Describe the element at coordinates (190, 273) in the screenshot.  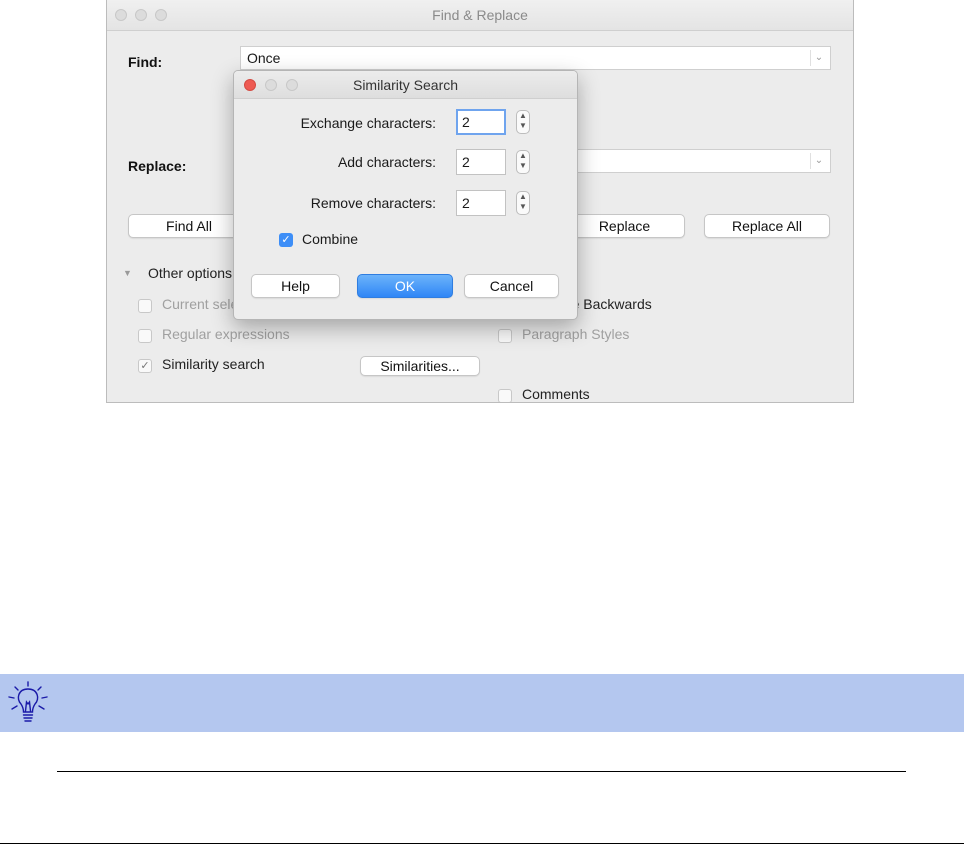
I see `other-options-label: Other options` at that location.